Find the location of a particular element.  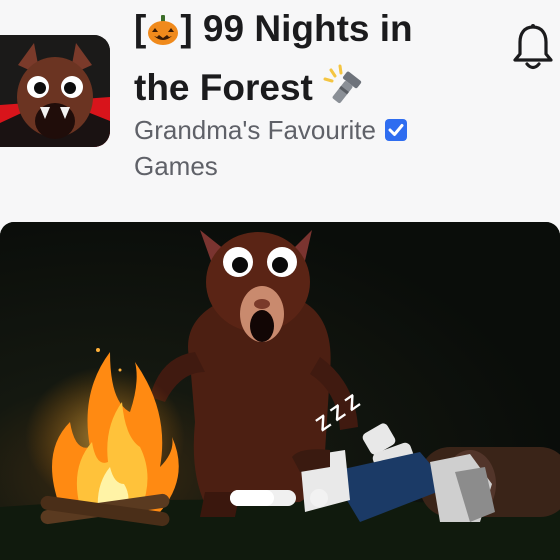

title-prefix: [ is located at coordinates (140, 28).